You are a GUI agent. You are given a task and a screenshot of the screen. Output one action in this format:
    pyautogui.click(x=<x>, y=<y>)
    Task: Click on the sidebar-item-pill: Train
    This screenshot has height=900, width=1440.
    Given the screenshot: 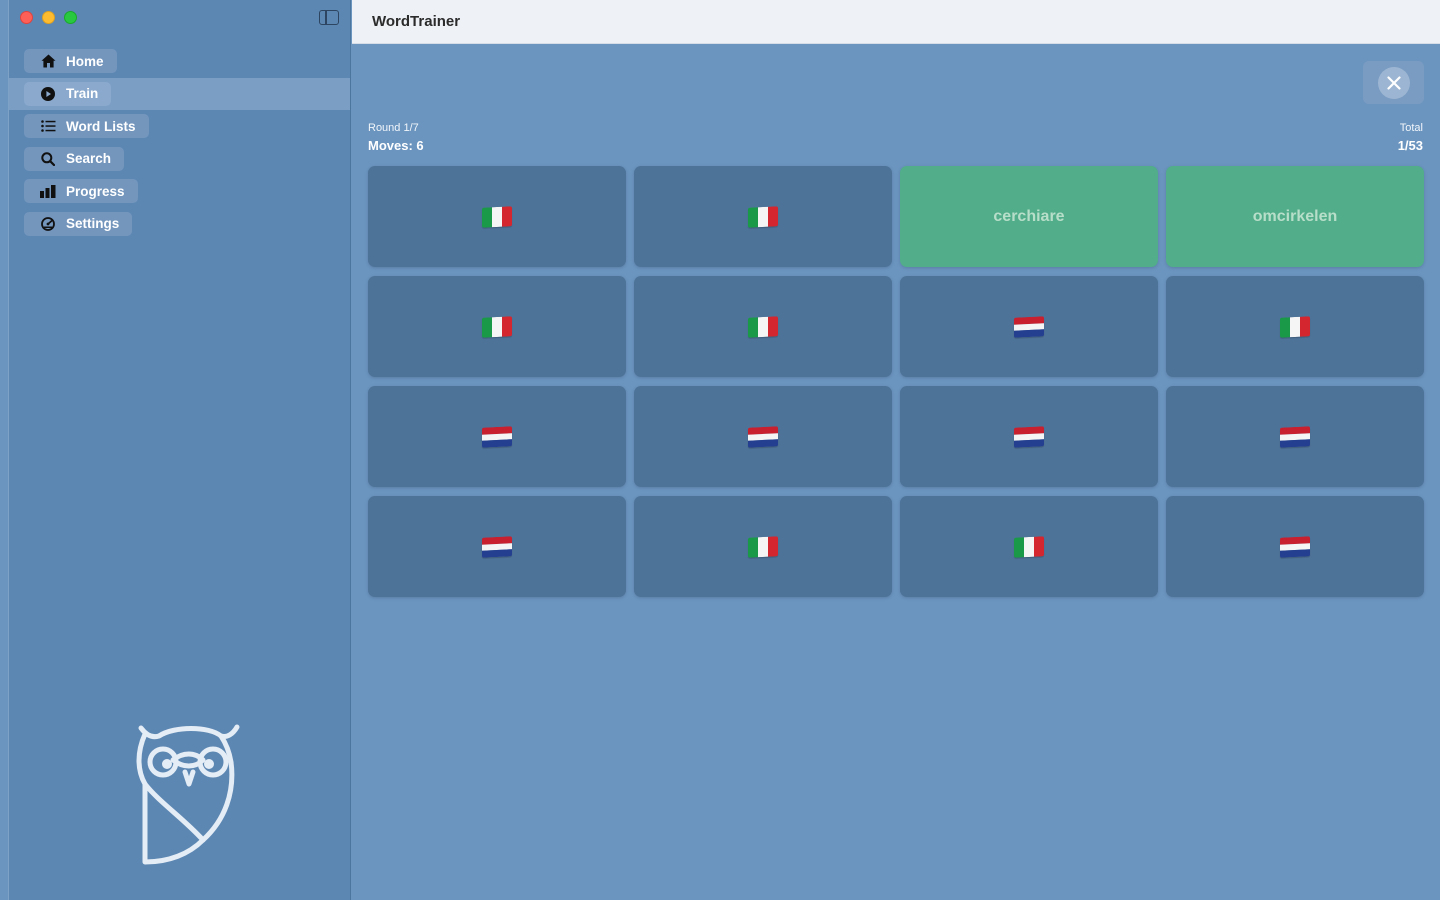 What is the action you would take?
    pyautogui.click(x=68, y=93)
    